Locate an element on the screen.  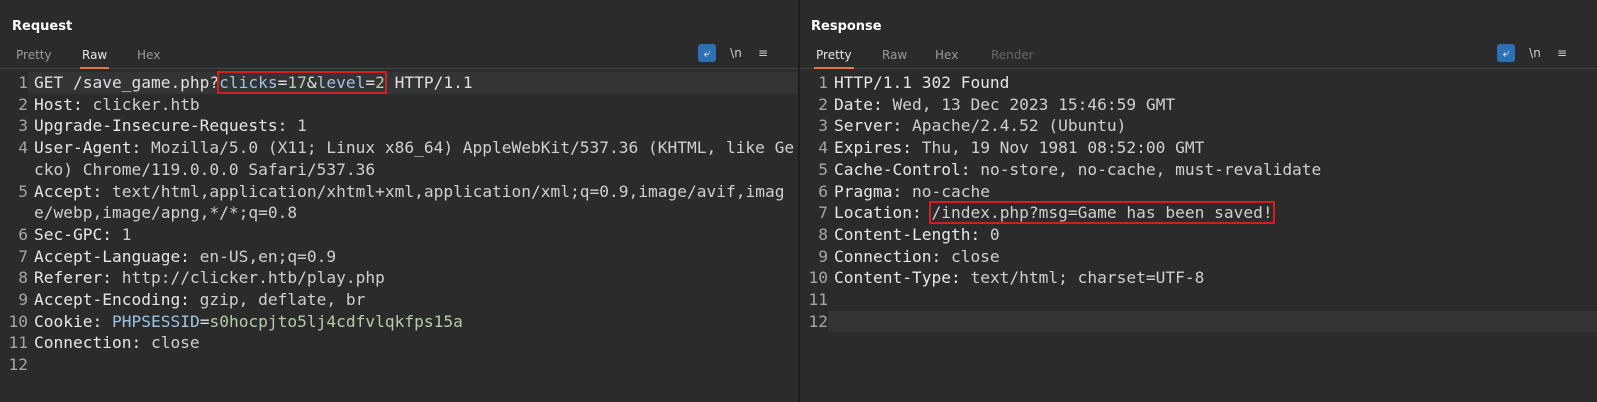
line-number: 12 is located at coordinates (18, 365).